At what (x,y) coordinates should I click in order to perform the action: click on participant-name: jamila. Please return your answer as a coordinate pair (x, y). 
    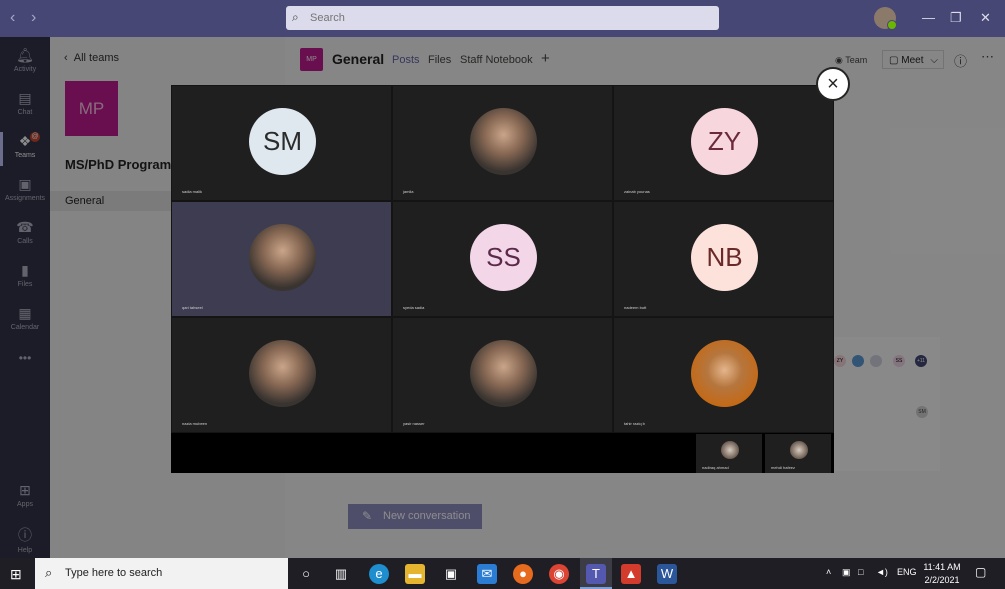
    Looking at the image, I should click on (408, 191).